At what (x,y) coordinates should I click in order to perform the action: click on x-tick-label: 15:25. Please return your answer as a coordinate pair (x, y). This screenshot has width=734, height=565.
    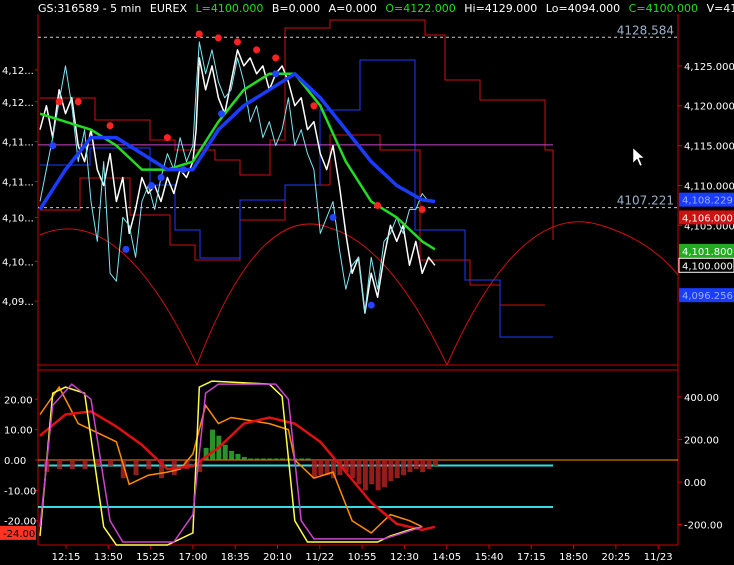
    Looking at the image, I should click on (150, 557).